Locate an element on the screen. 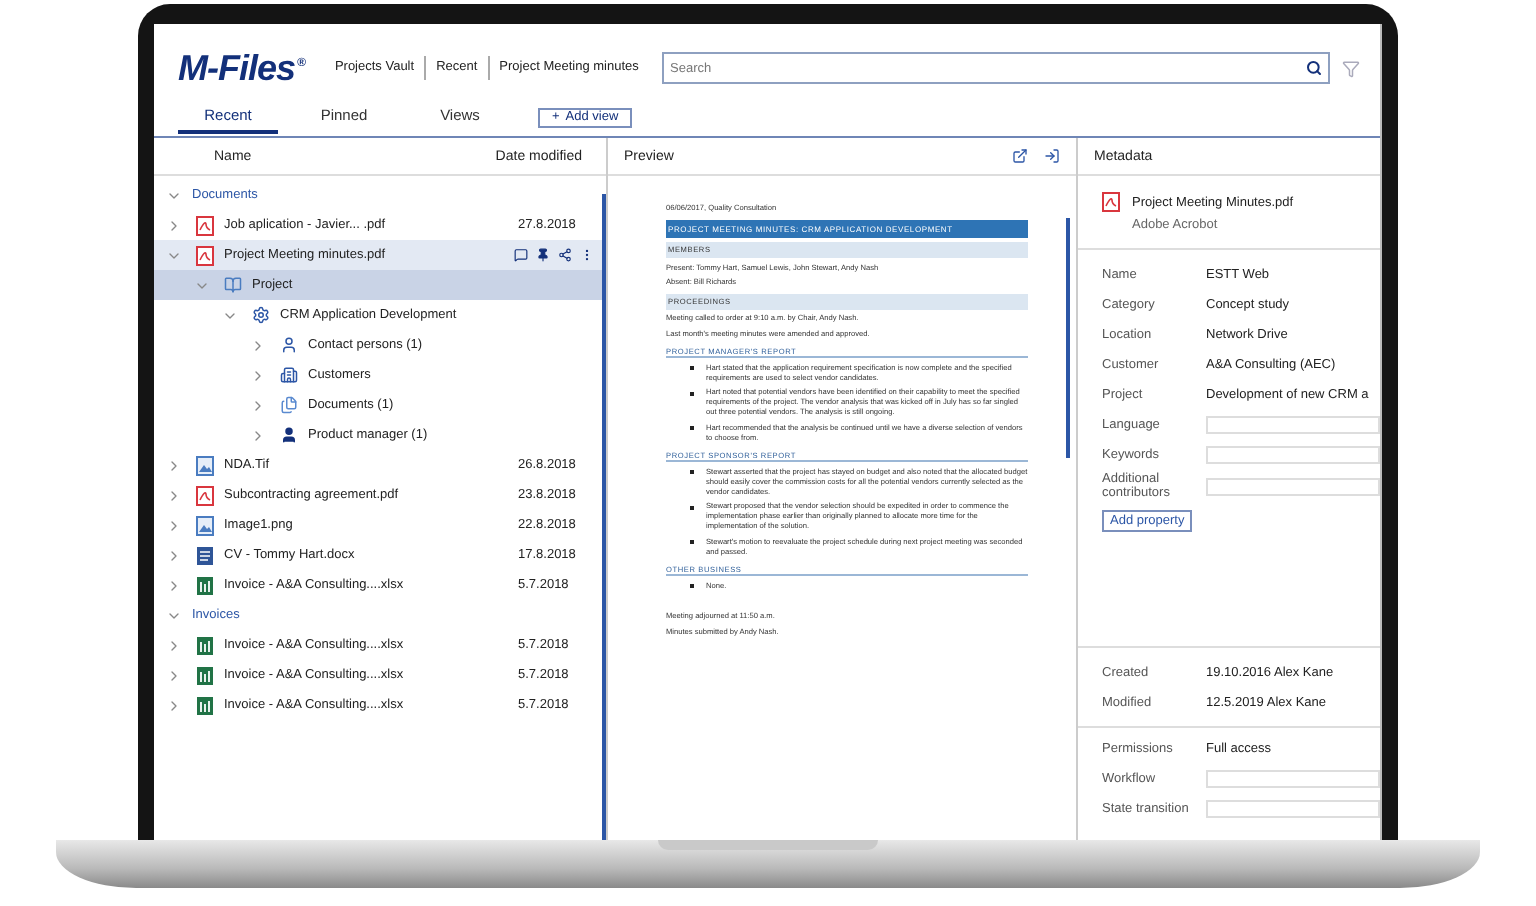  open-external-icon is located at coordinates (1020, 156).